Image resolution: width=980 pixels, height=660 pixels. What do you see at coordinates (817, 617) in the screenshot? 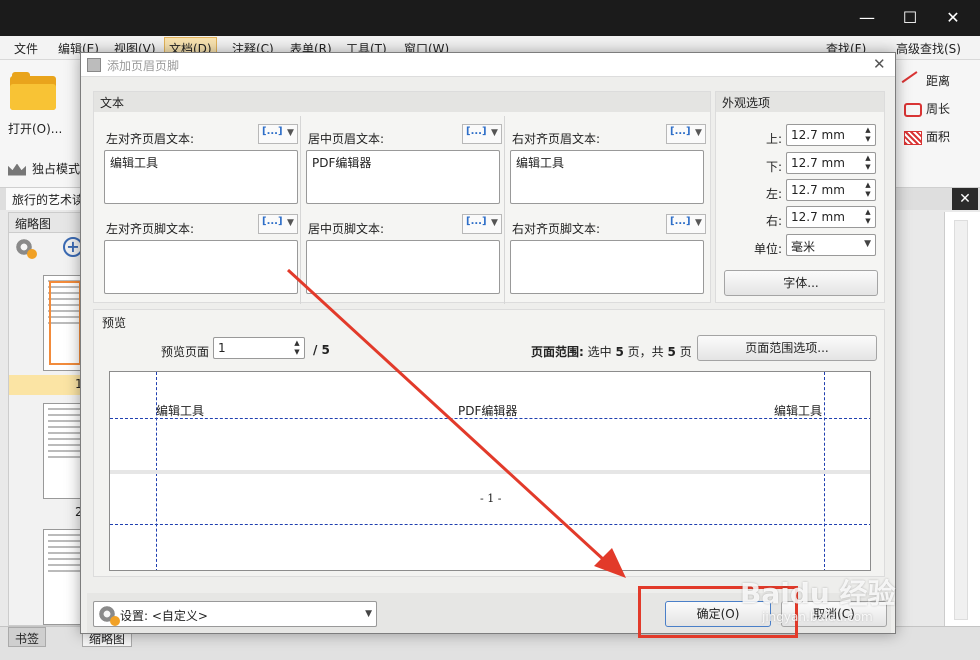
I see `watermark-url: jingyan.baidu.com` at bounding box center [817, 617].